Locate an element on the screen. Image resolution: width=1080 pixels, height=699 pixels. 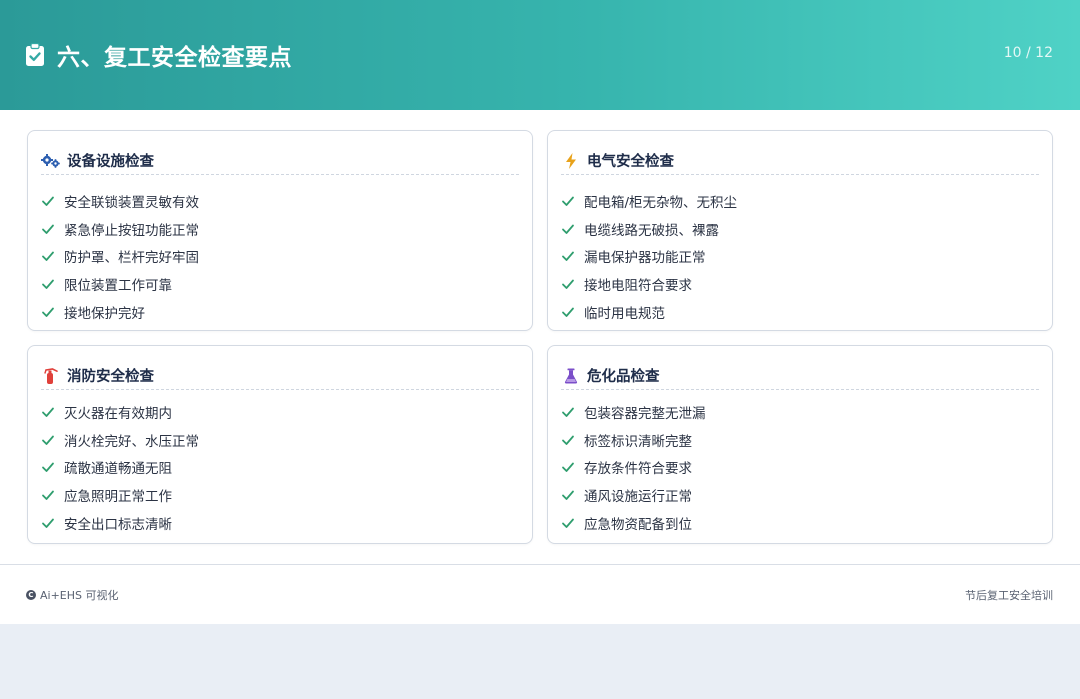
card-title: 电气安全检查 is located at coordinates (630, 162).